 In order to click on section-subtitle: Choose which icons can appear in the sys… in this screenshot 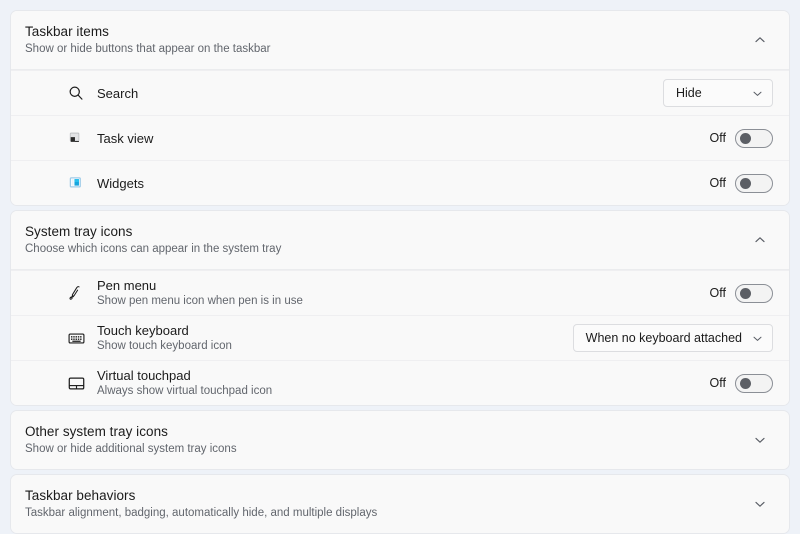, I will do `click(153, 249)`.